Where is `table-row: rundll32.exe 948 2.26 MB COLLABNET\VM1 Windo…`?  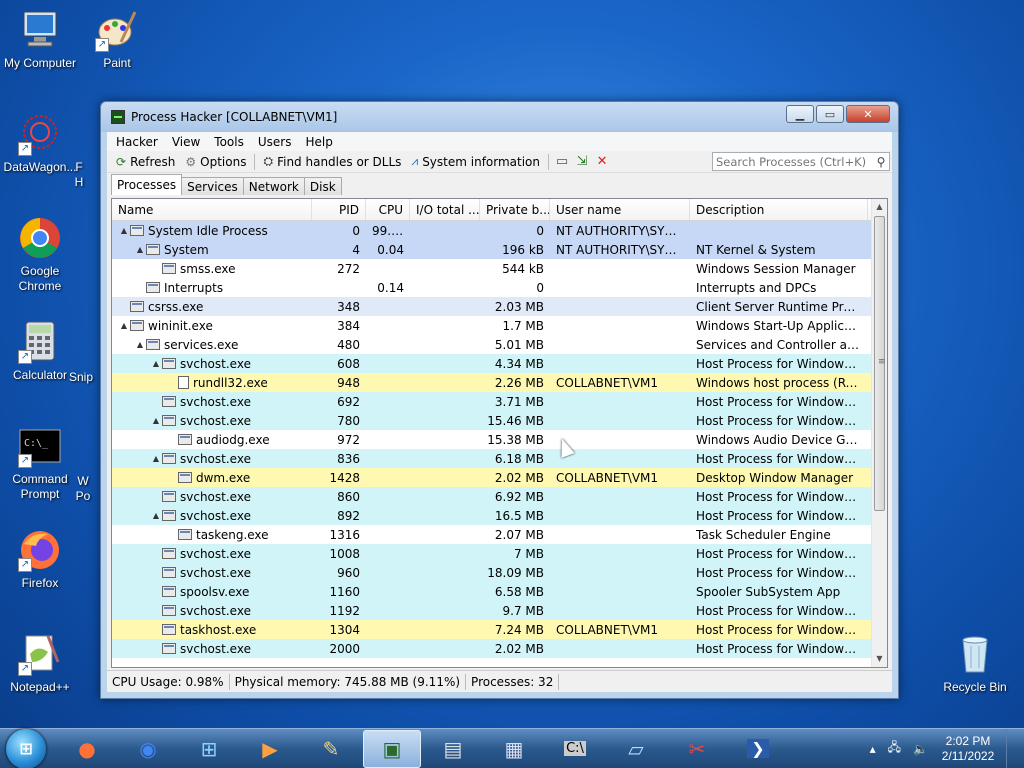 table-row: rundll32.exe 948 2.26 MB COLLABNET\VM1 Windo… is located at coordinates (491, 382).